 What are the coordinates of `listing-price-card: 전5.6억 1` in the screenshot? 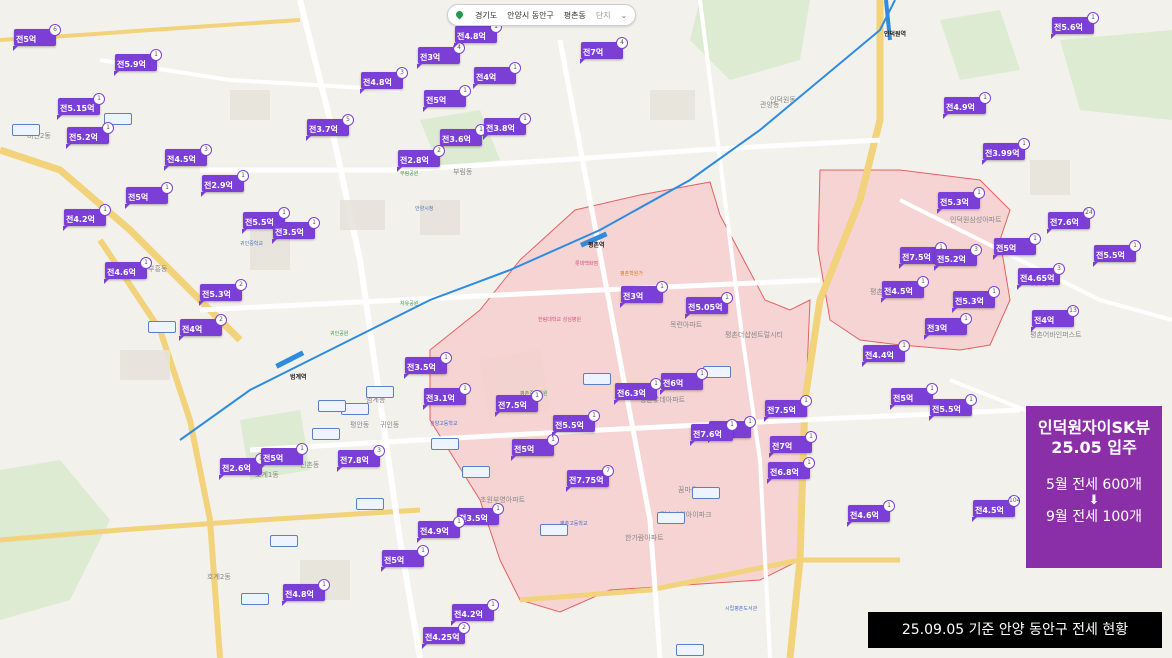 It's located at (1075, 25).